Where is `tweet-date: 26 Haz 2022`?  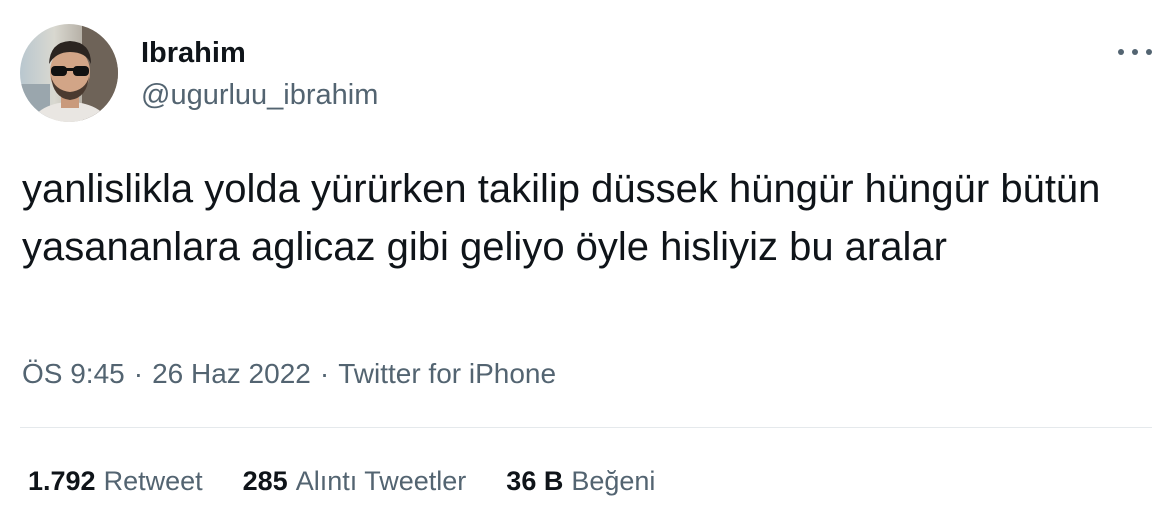 tweet-date: 26 Haz 2022 is located at coordinates (231, 373).